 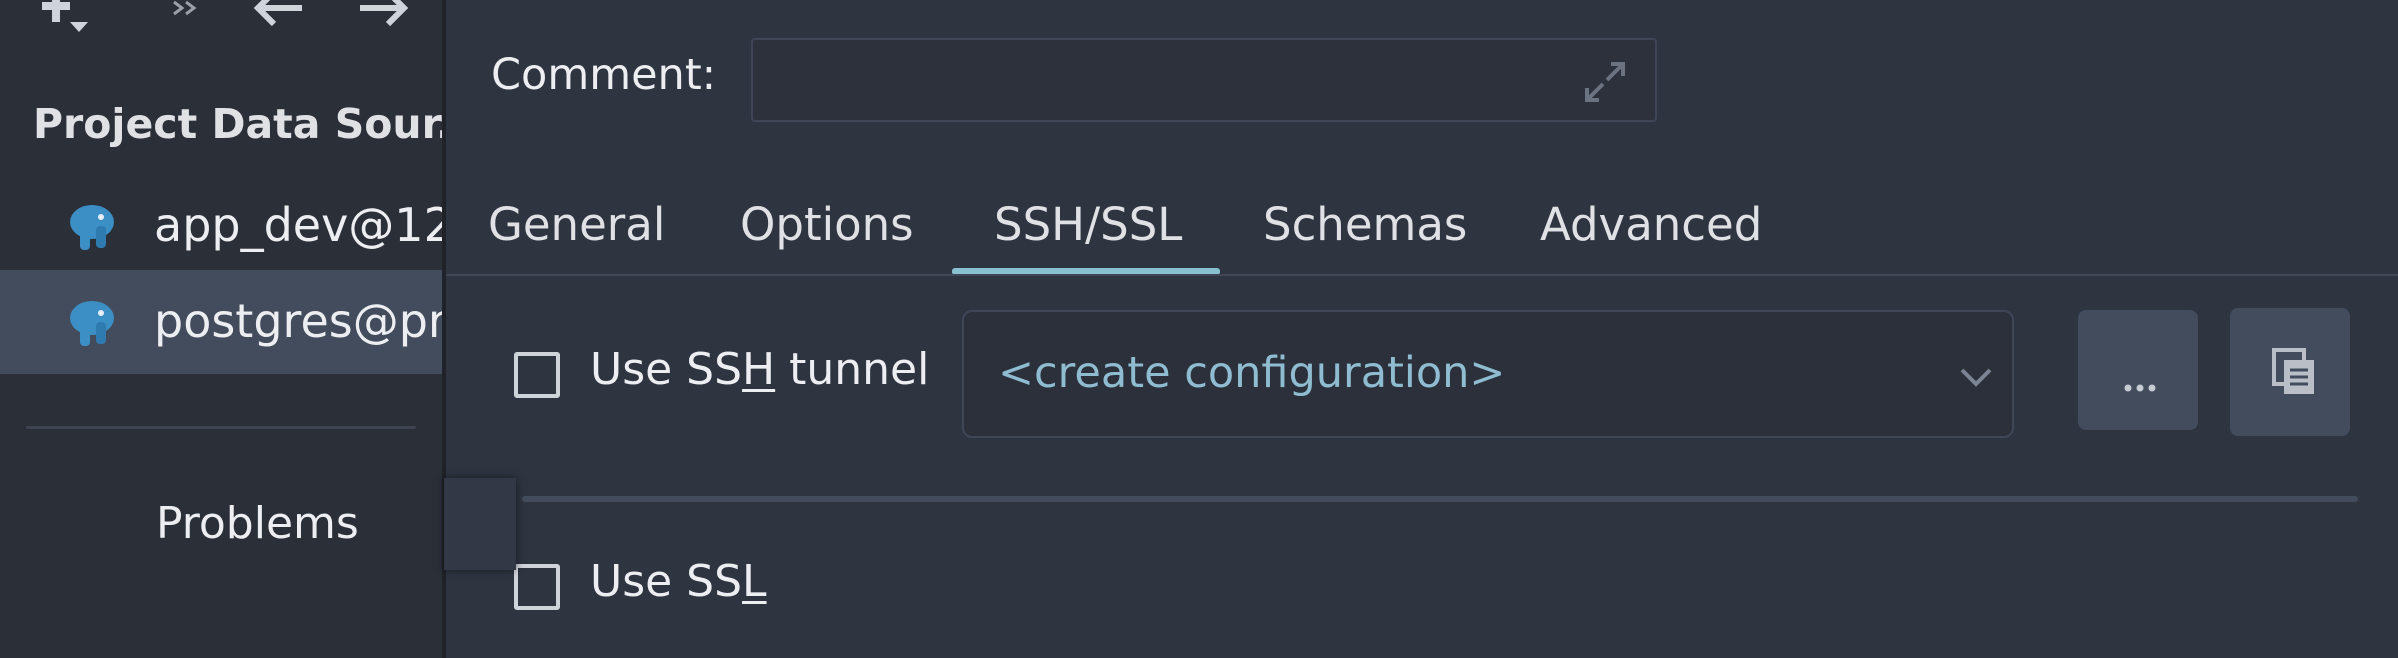 I want to click on tab-options: Options, so click(x=827, y=224).